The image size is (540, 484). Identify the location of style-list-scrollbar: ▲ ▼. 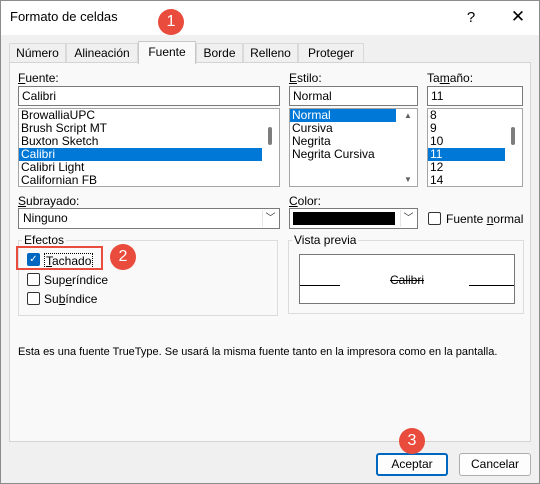
(408, 147).